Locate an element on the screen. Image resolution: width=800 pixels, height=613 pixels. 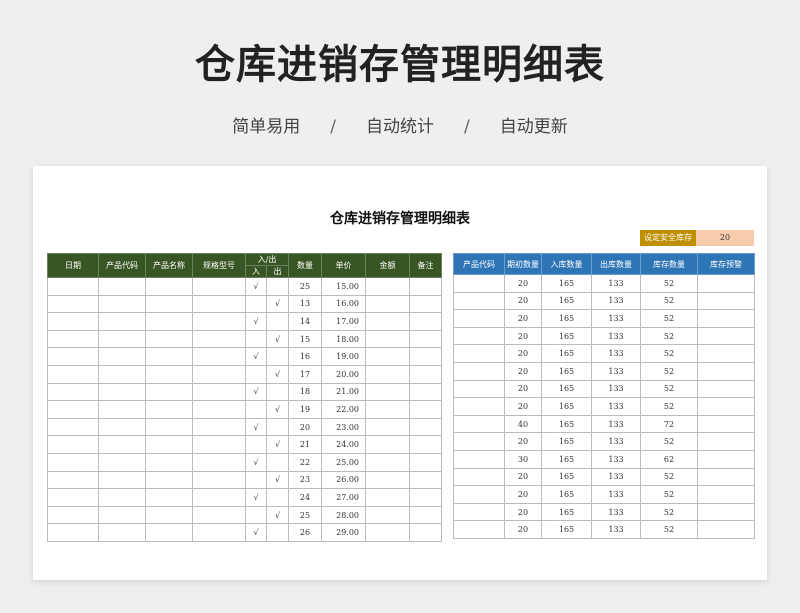
cell-quantity: 14 is located at coordinates (305, 321).